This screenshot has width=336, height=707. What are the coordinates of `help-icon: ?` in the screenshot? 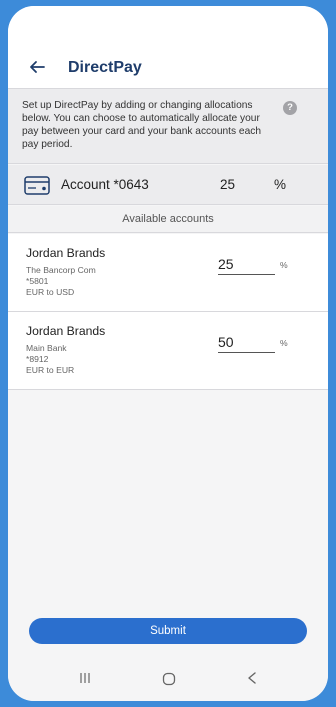 It's located at (290, 108).